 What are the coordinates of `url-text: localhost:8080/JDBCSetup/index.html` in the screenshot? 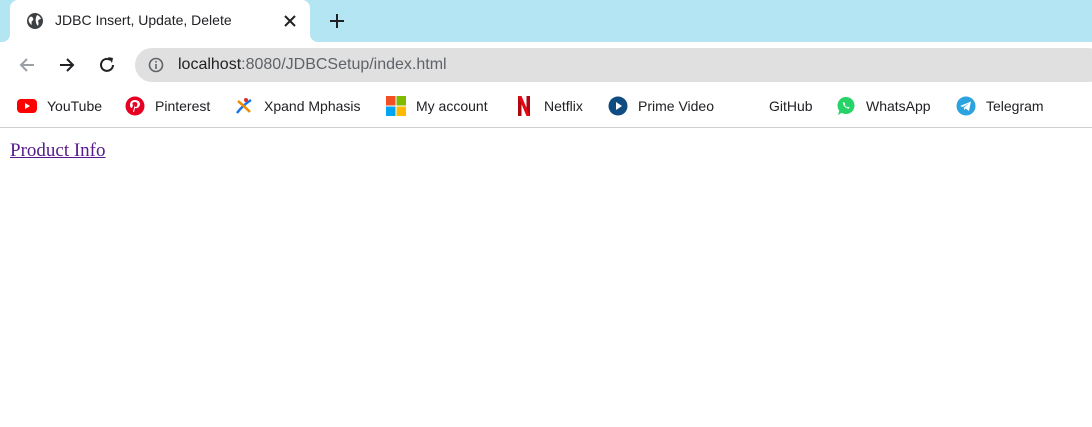 It's located at (312, 65).